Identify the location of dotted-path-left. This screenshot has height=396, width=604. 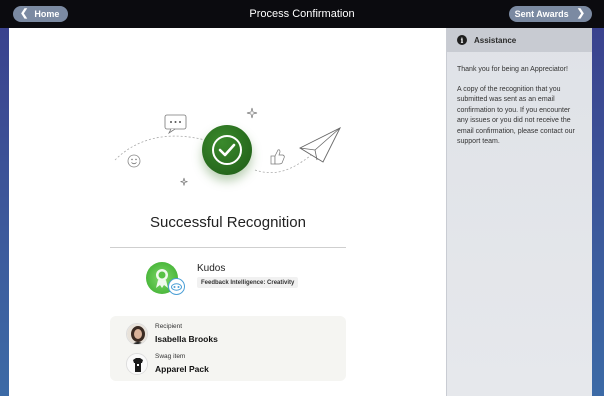
(160, 148).